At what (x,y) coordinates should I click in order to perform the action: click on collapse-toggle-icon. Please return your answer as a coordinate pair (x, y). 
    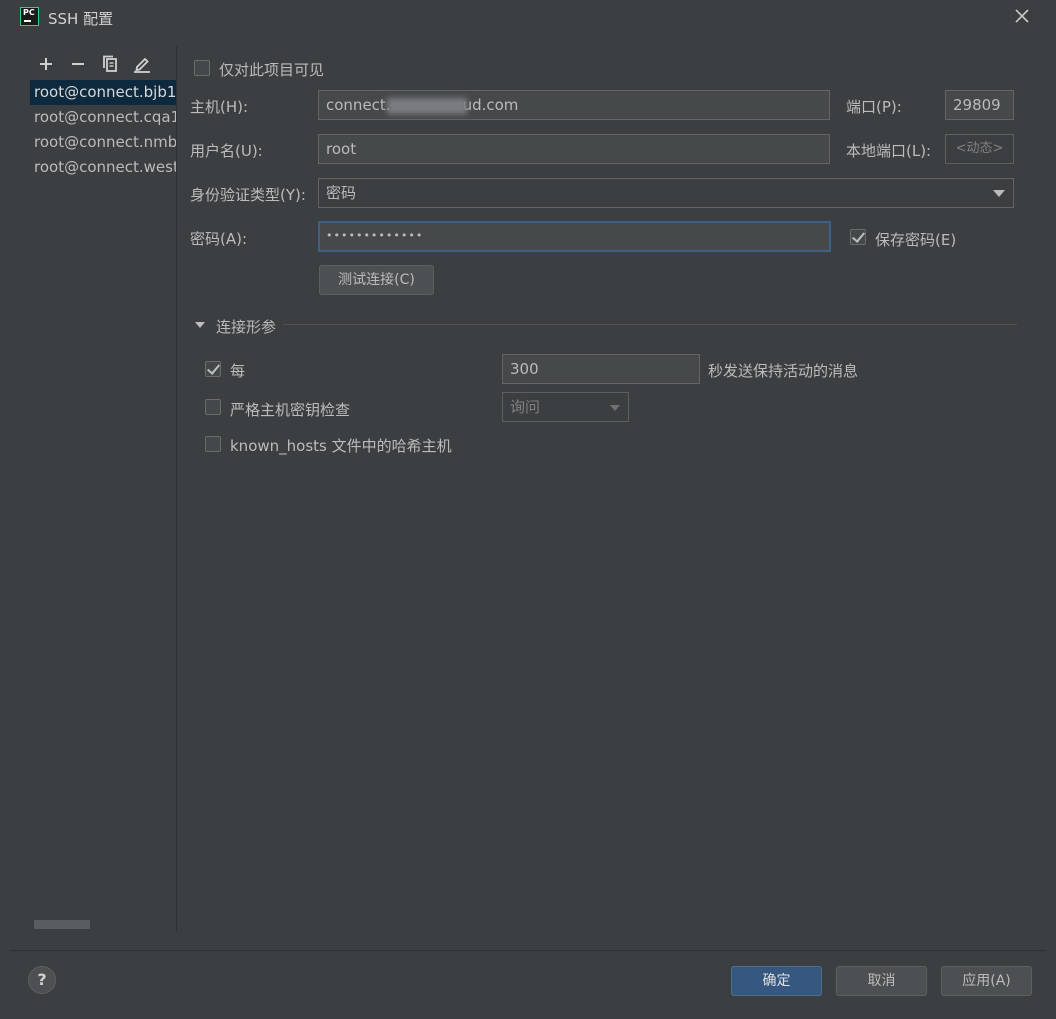
    Looking at the image, I should click on (200, 325).